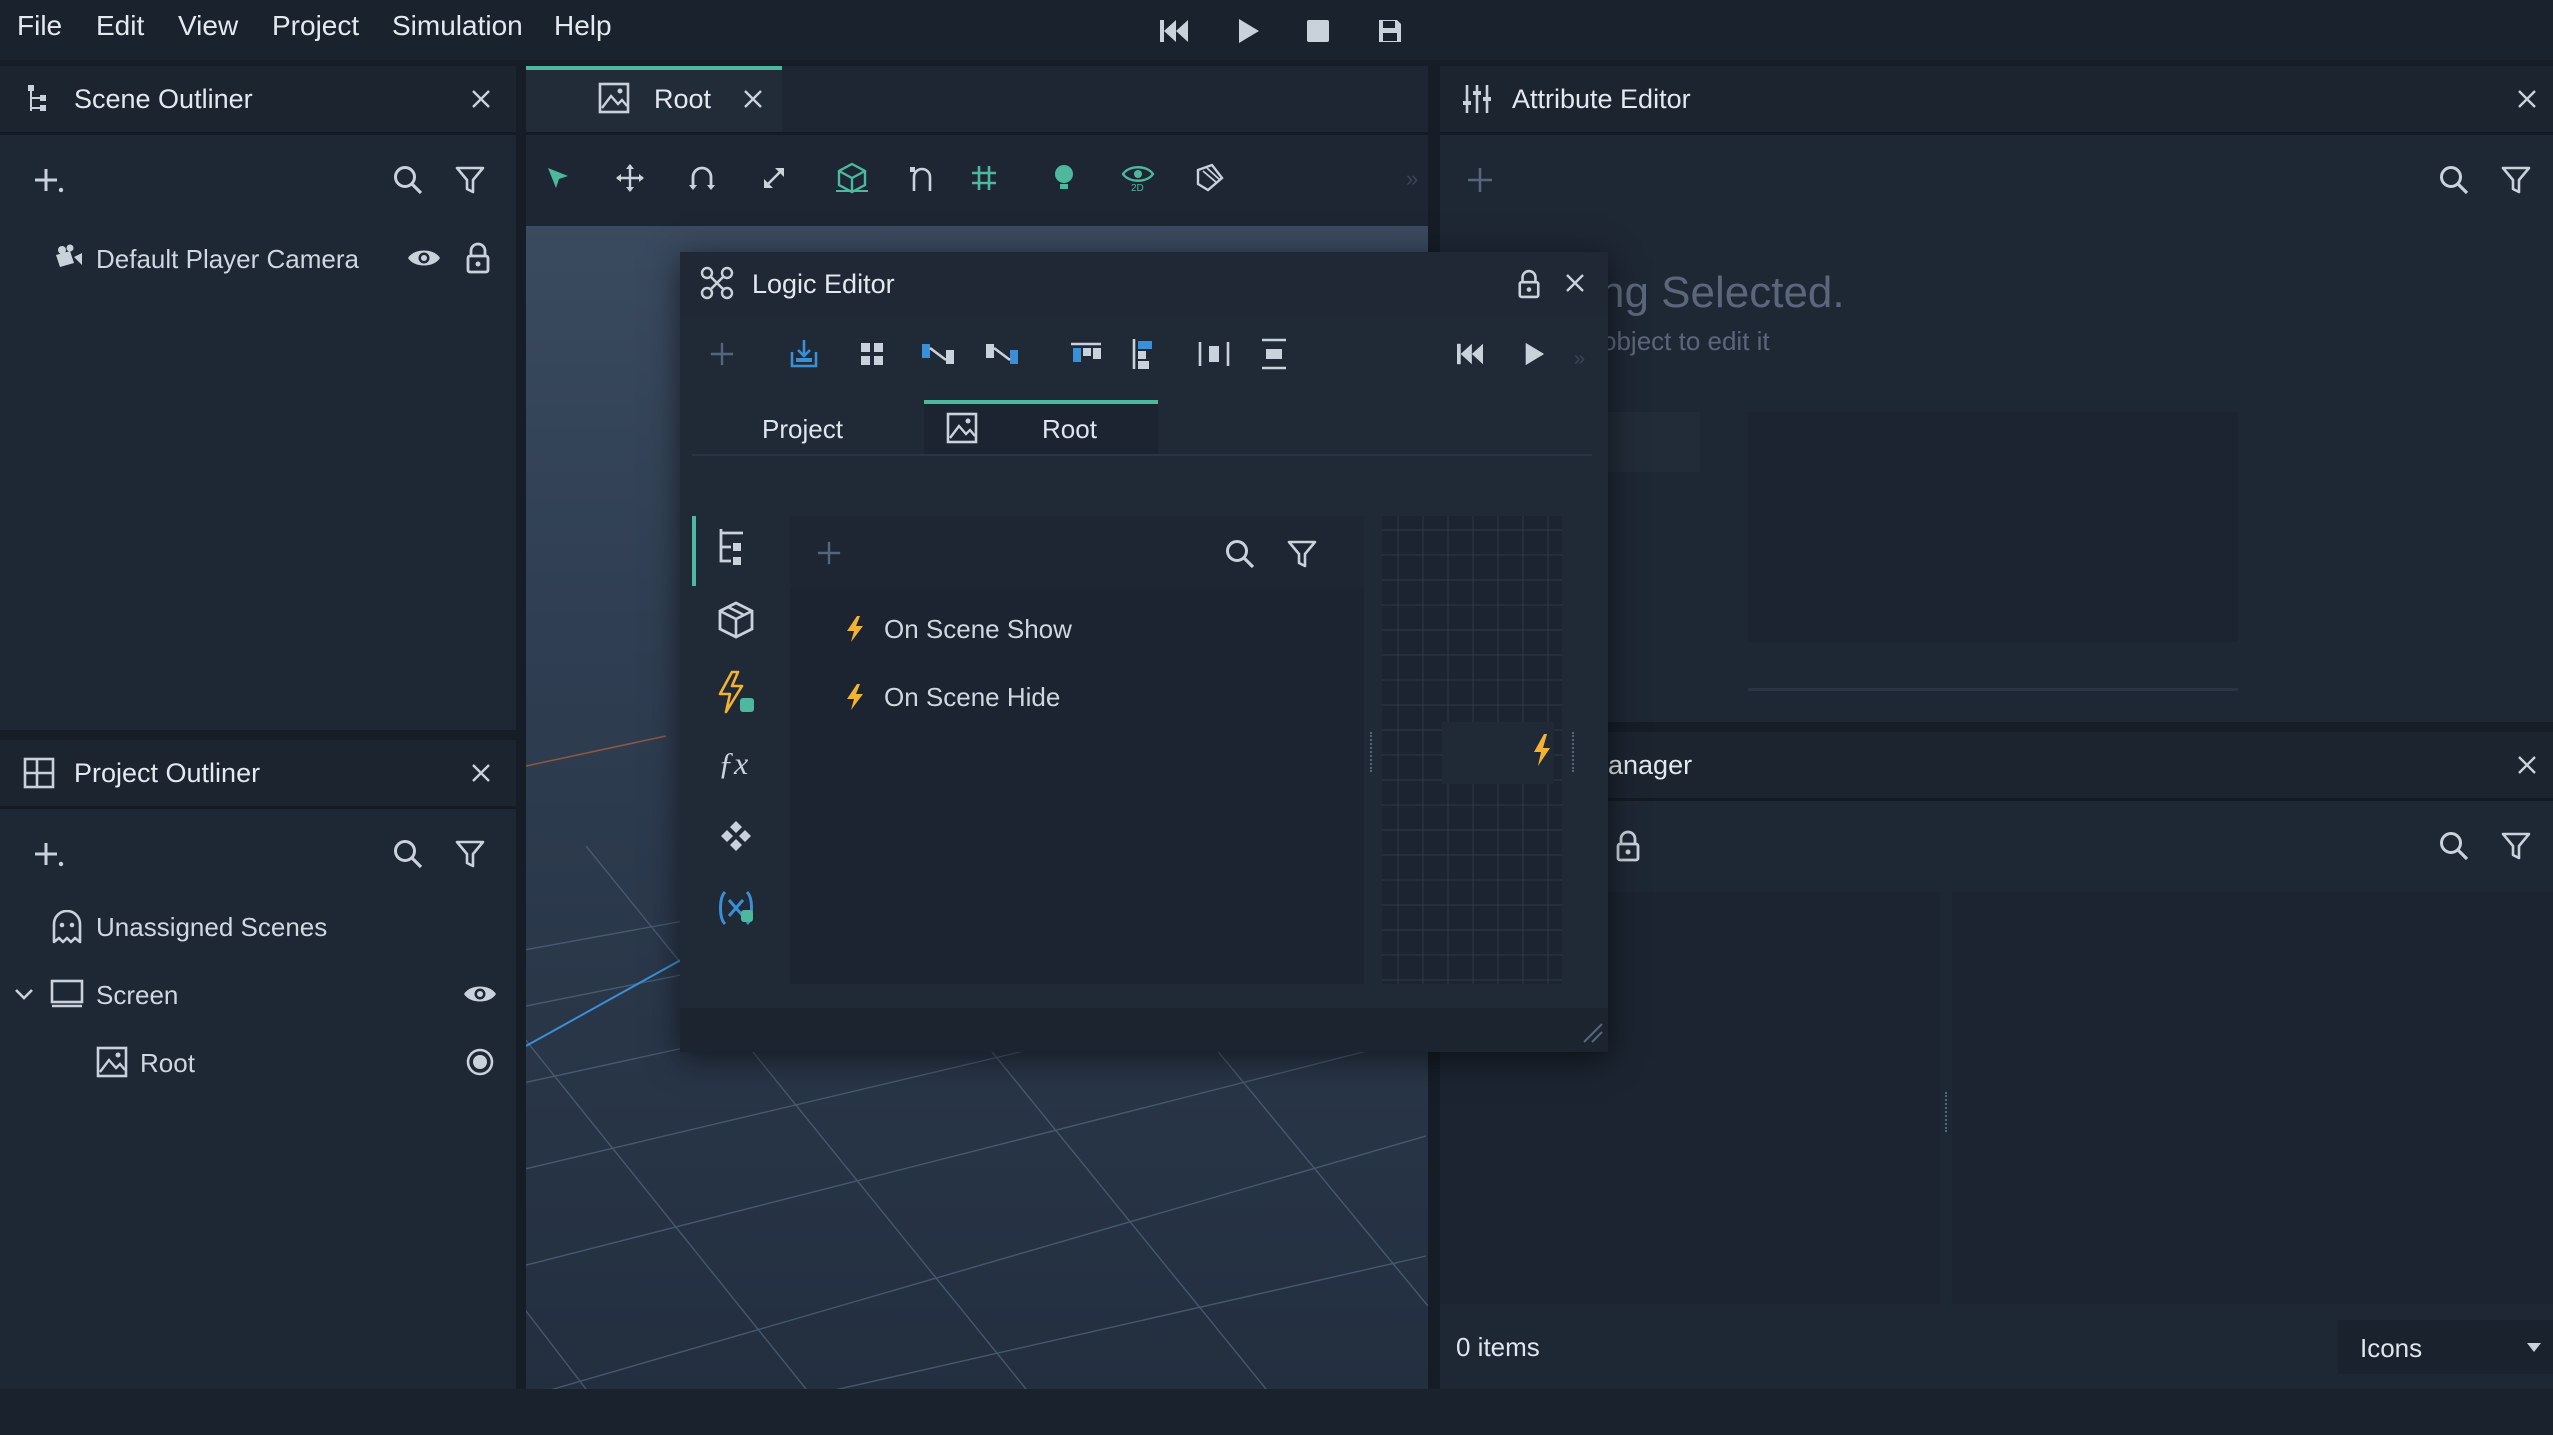 This screenshot has width=2553, height=1435. Describe the element at coordinates (583, 26) in the screenshot. I see `menu-help: Help` at that location.